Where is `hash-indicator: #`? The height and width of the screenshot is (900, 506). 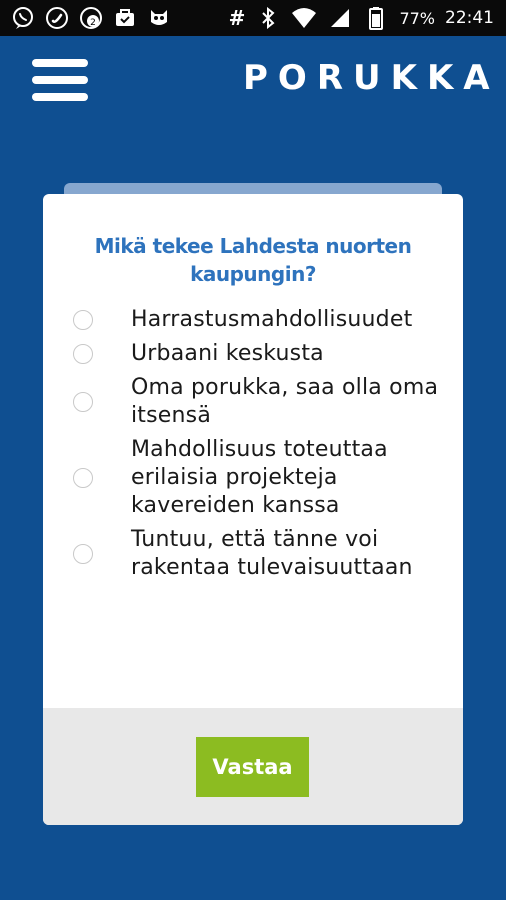 hash-indicator: # is located at coordinates (237, 18).